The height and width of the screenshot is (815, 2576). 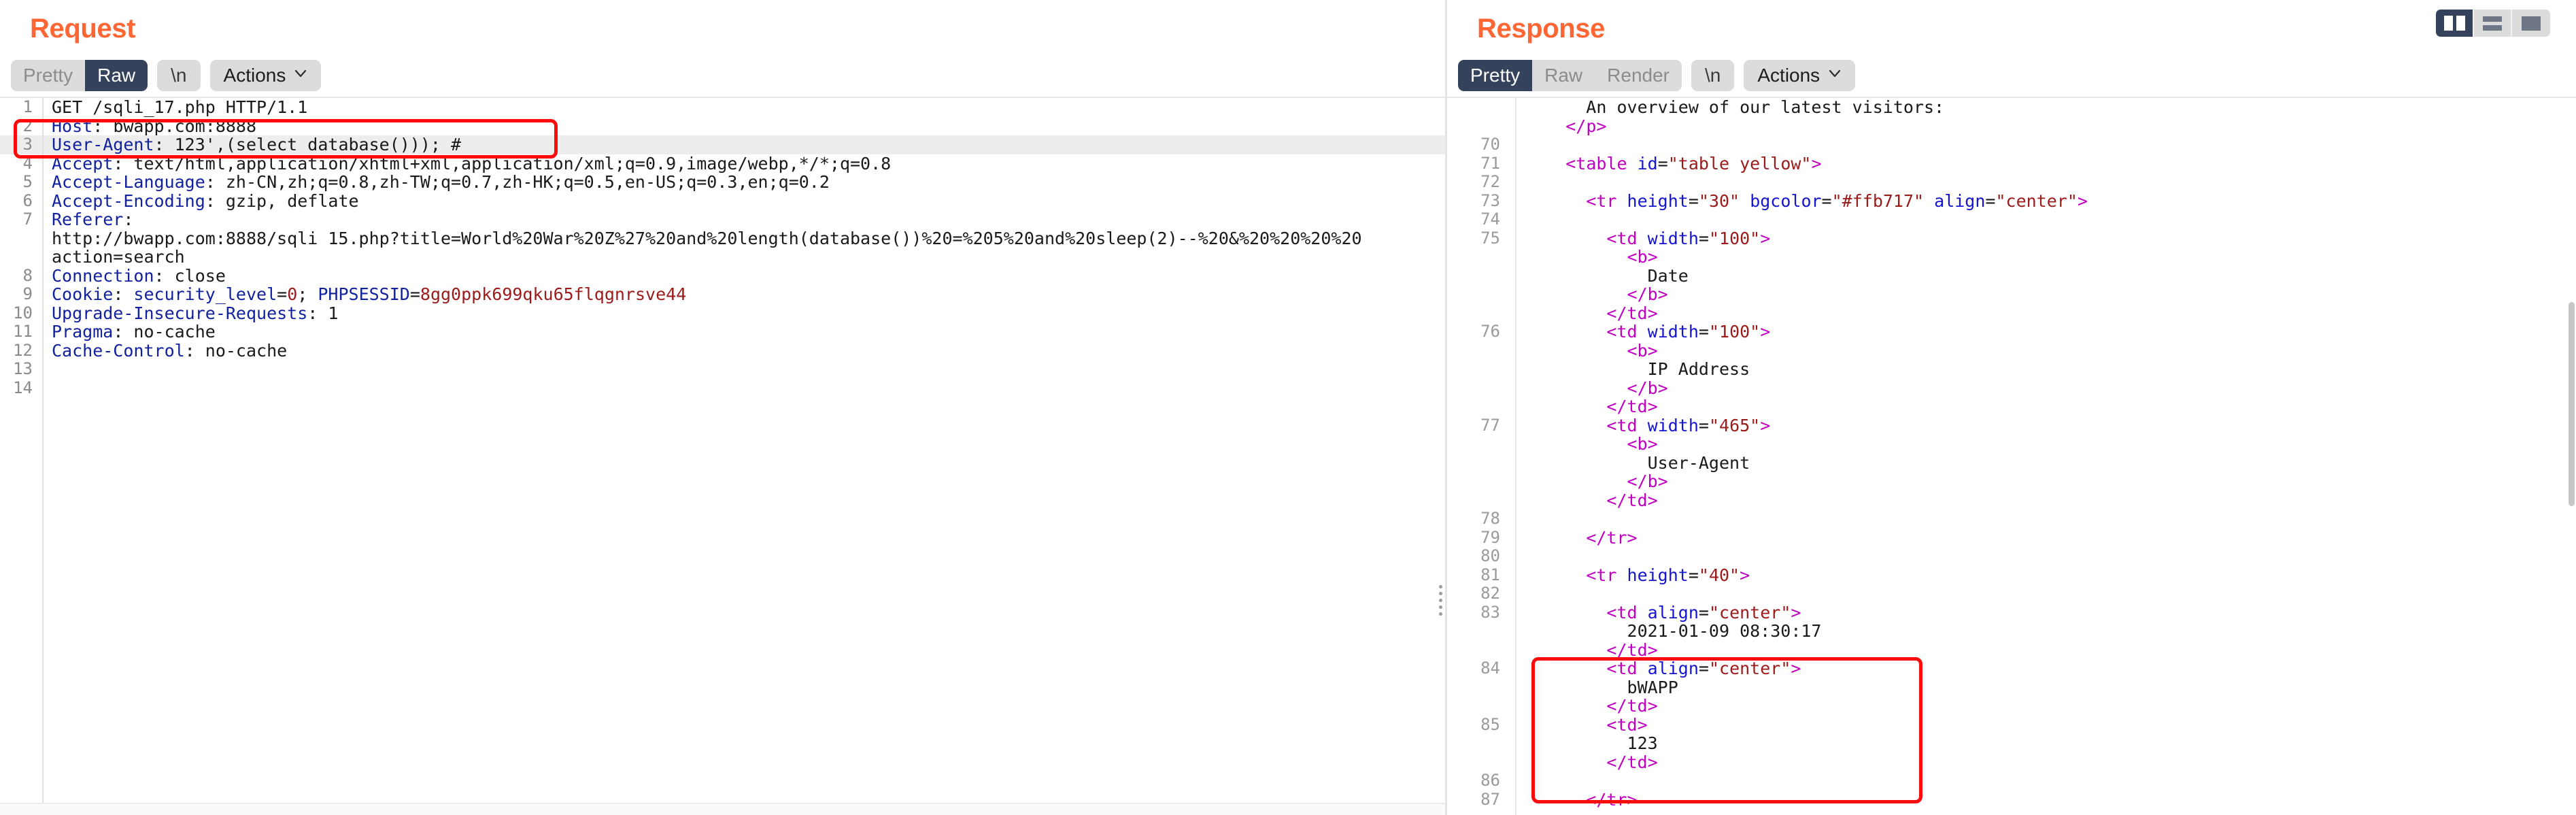 I want to click on code-line: <b>, so click(x=2011, y=351).